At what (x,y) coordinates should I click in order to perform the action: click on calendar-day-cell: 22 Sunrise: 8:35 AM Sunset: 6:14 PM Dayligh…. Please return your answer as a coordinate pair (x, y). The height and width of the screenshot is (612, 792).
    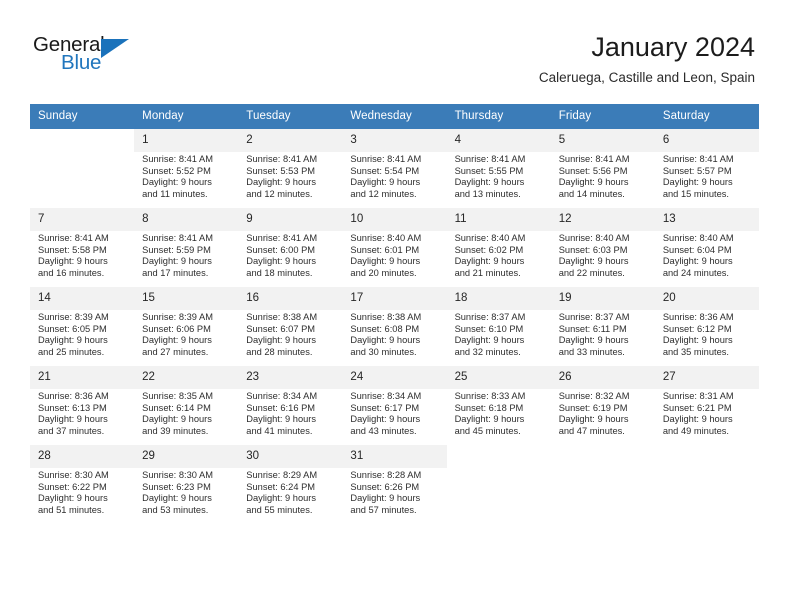
    Looking at the image, I should click on (186, 405).